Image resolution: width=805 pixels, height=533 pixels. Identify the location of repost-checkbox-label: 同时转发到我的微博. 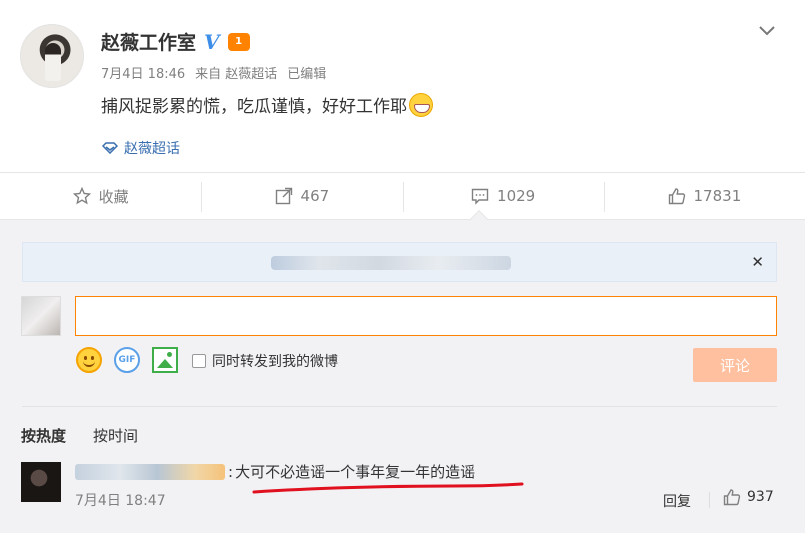
(275, 362).